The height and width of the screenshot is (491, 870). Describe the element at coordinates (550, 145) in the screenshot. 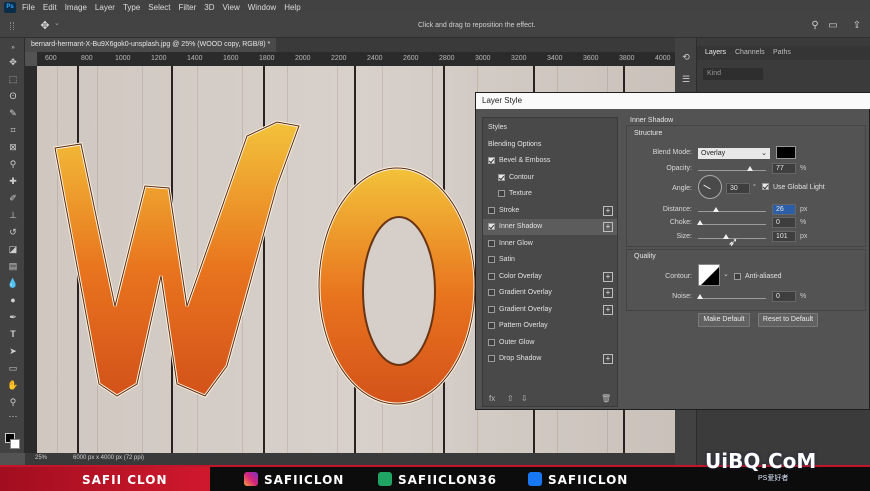

I see `style-item-blending-options: Blending Options` at that location.